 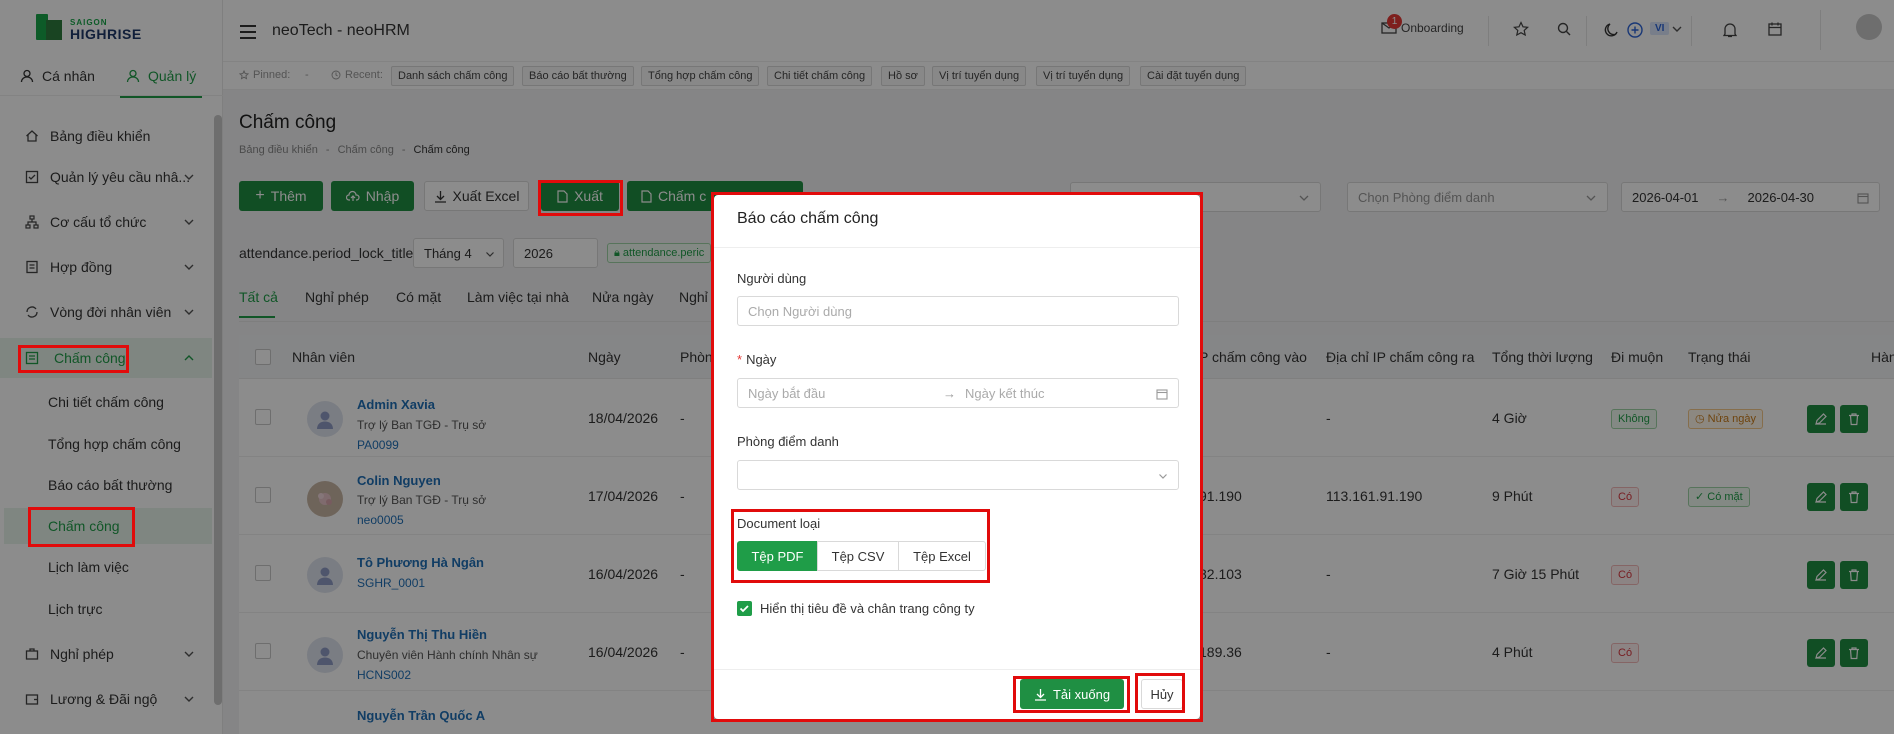 What do you see at coordinates (958, 393) in the screenshot?
I see `date-range-field: Ngày bắt đầu → Ngày kết thúc` at bounding box center [958, 393].